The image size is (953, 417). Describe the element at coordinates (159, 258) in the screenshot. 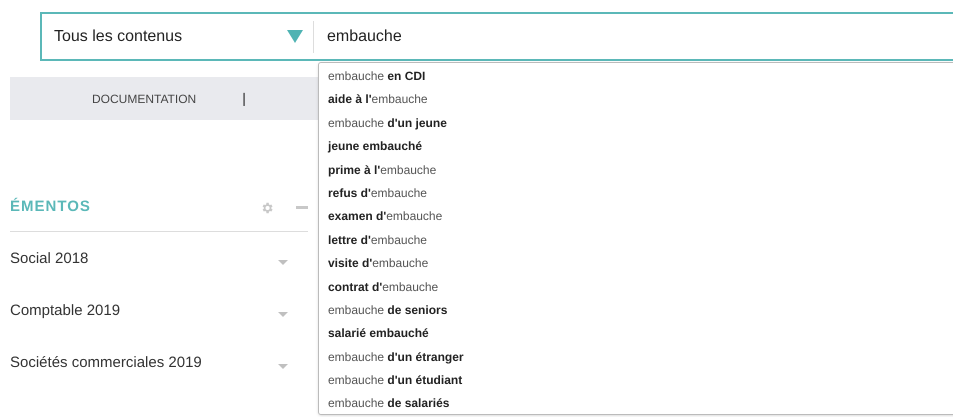

I see `sidebar-item: Social 2018` at that location.